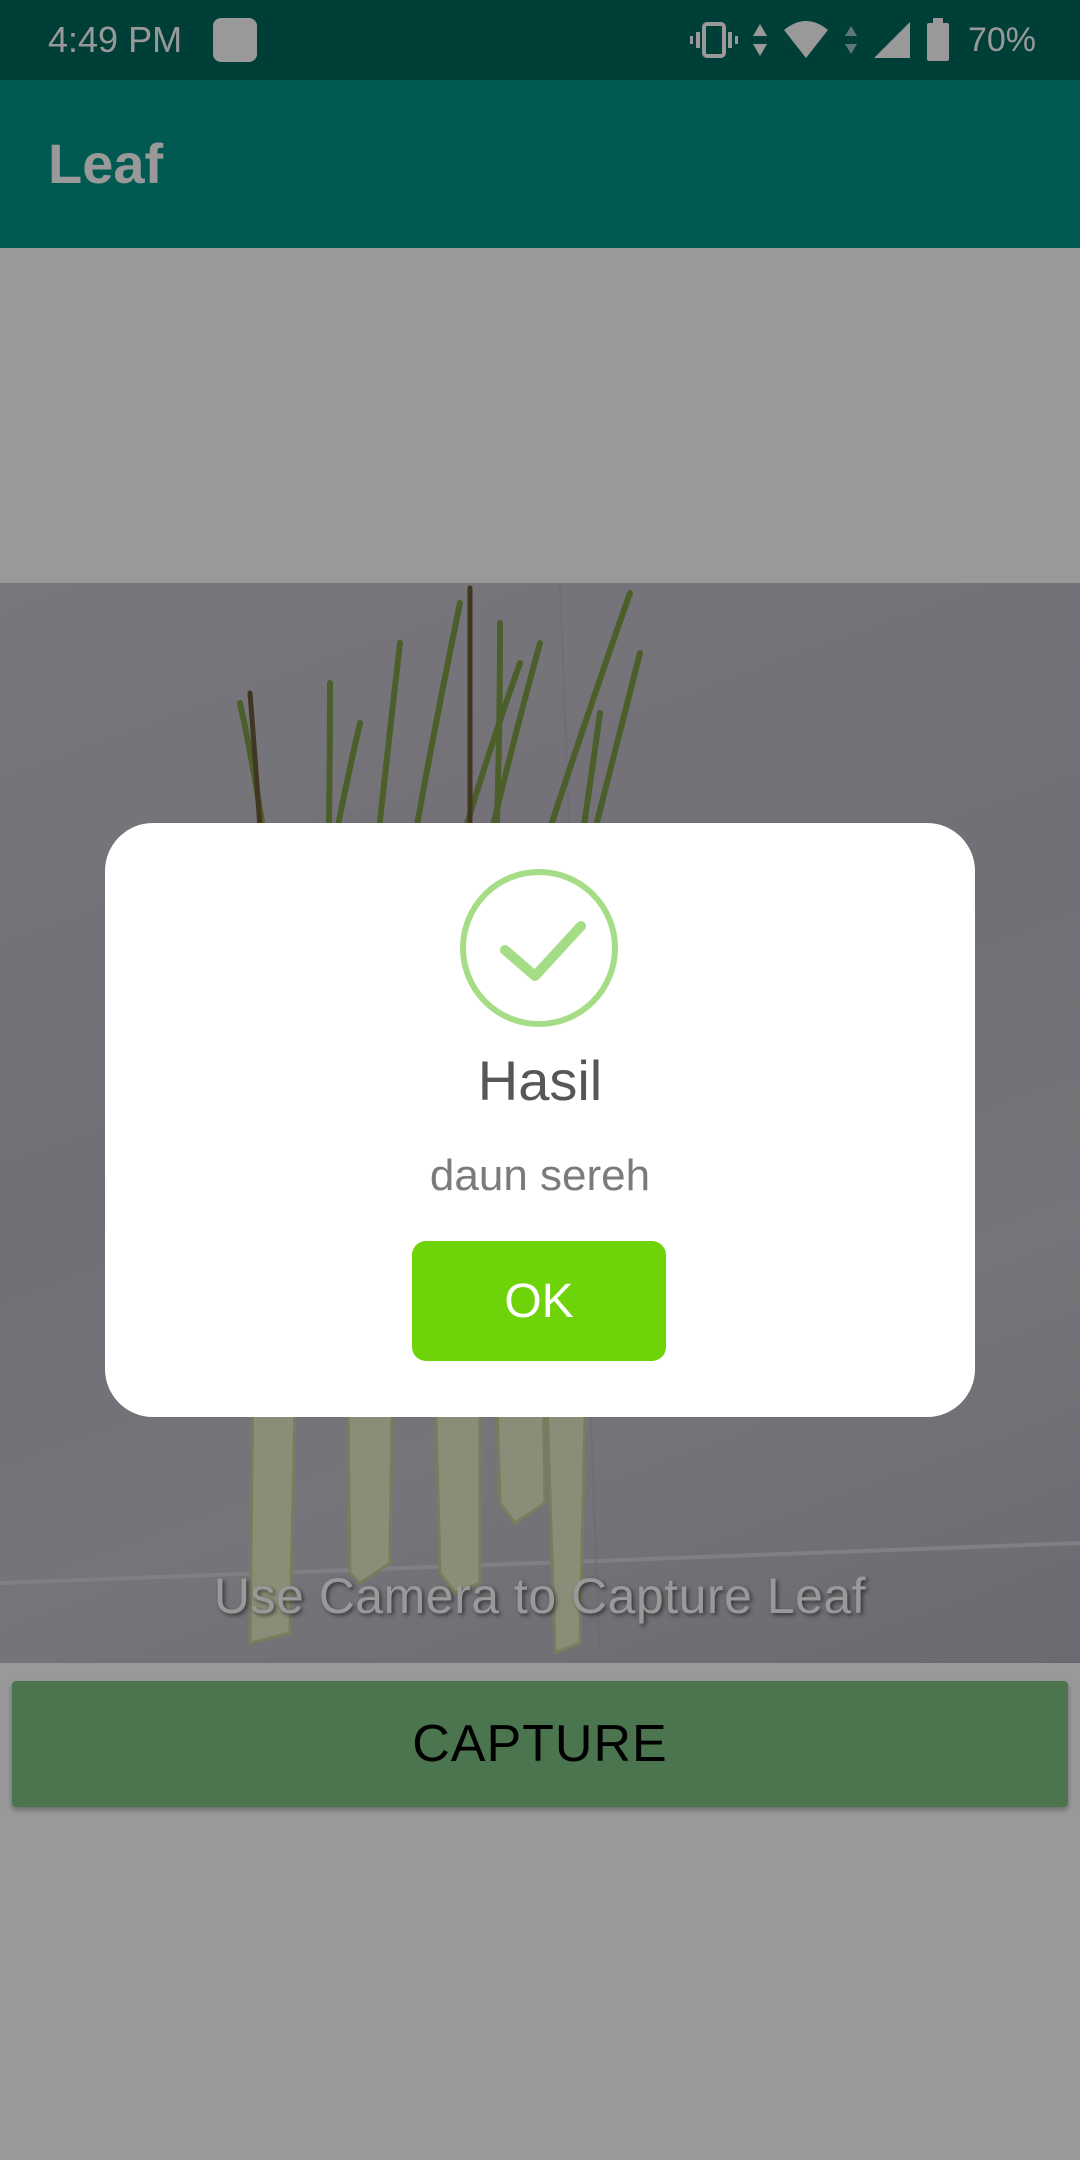 The width and height of the screenshot is (1080, 2160). Describe the element at coordinates (540, 1175) in the screenshot. I see `dialog-message: daun sereh` at that location.